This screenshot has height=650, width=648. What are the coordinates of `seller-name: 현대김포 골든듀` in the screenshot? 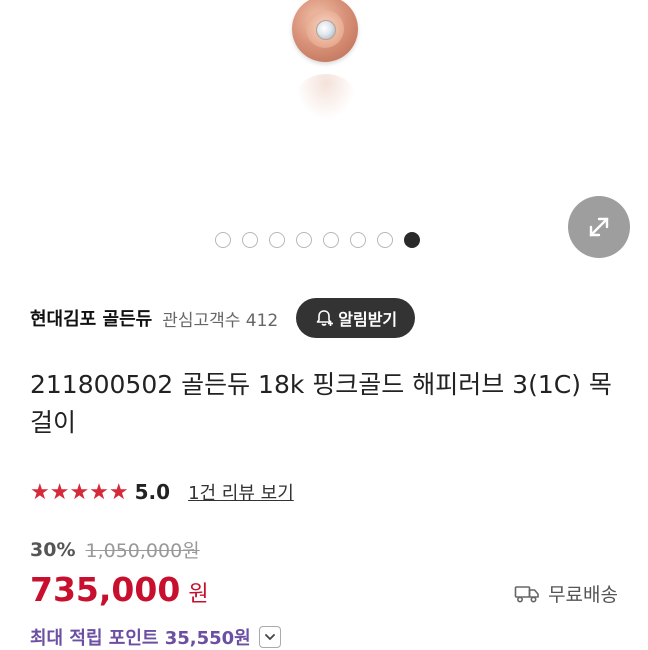 It's located at (91, 318).